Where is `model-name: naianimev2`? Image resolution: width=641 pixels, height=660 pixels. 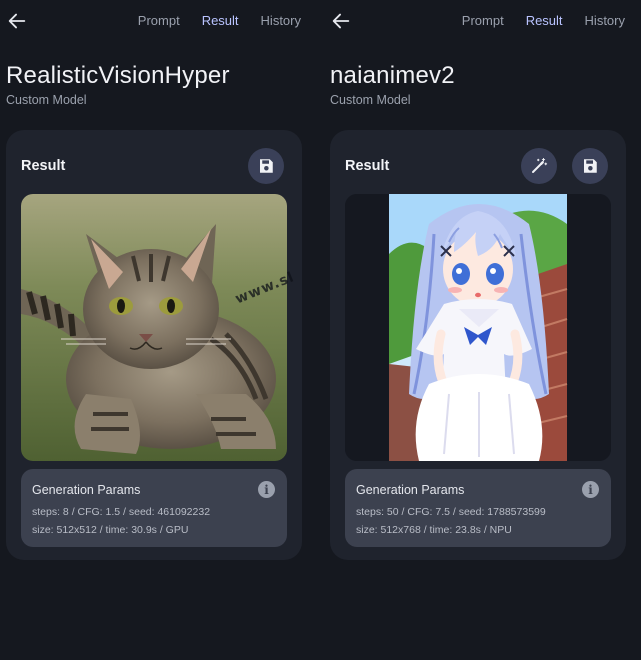 model-name: naianimev2 is located at coordinates (392, 75).